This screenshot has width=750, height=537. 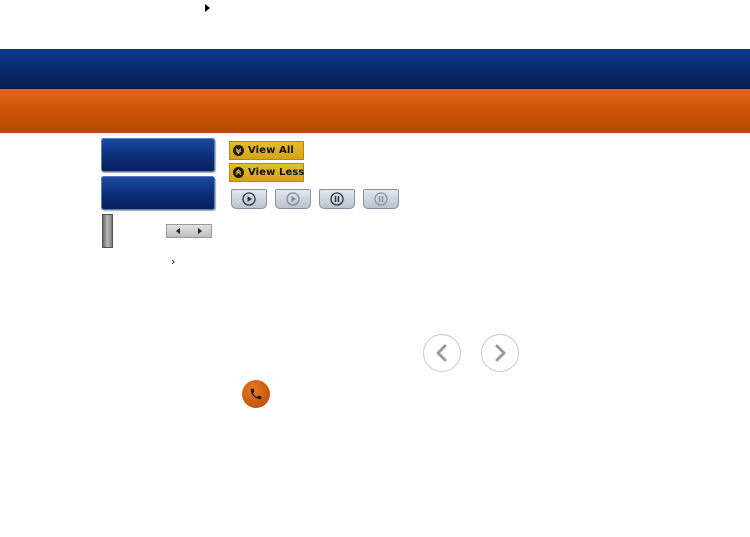 I want to click on carousel-next-button, so click(x=500, y=353).